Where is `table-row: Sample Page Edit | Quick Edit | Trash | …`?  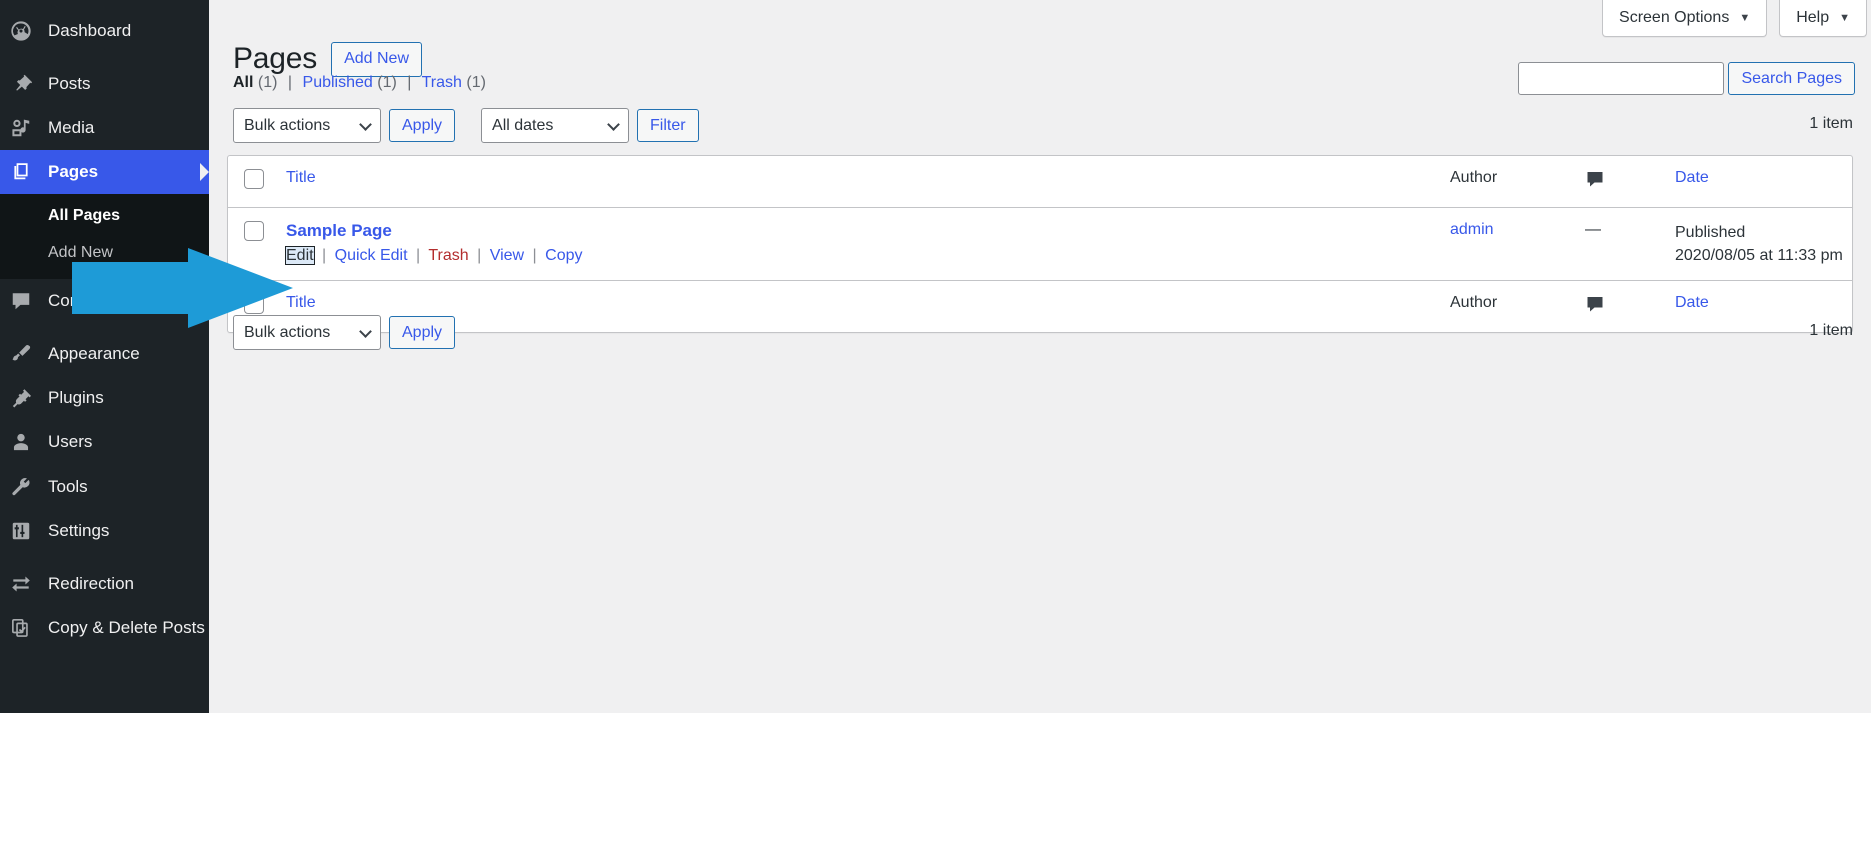 table-row: Sample Page Edit | Quick Edit | Trash | … is located at coordinates (1040, 244).